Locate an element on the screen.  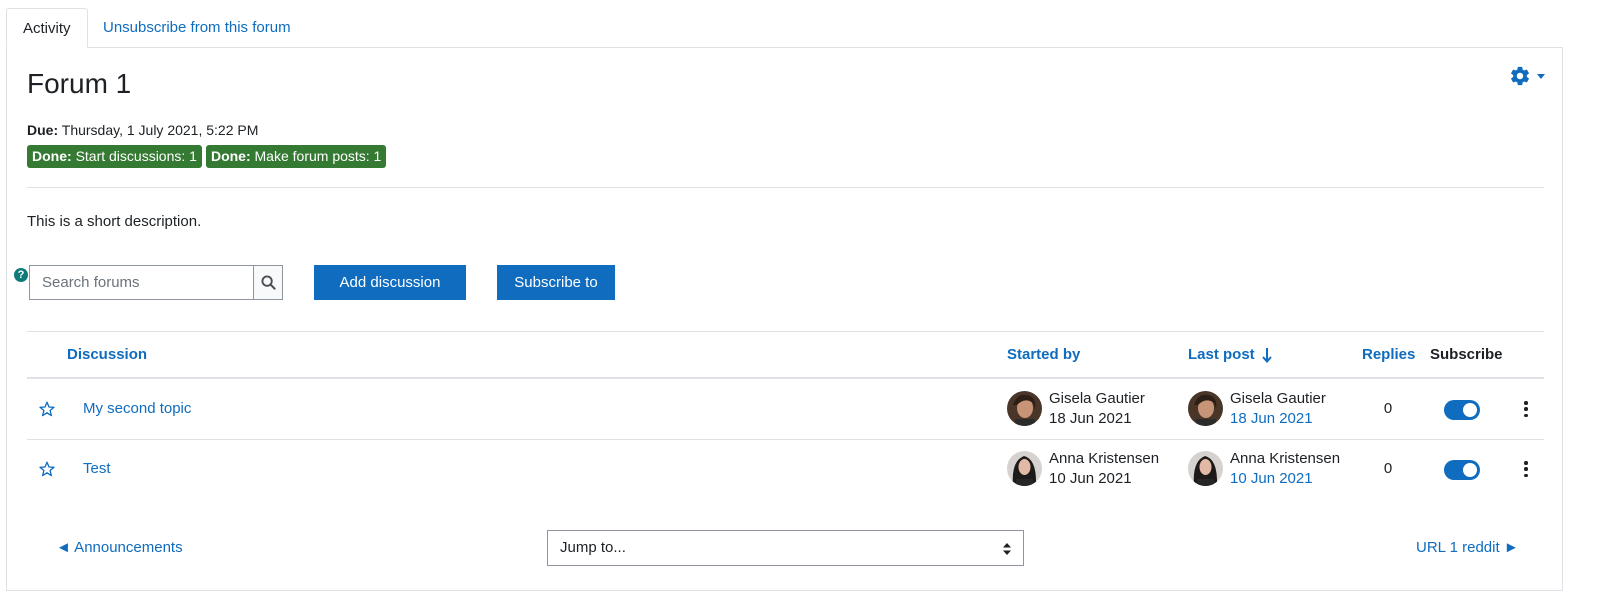
due-label: Due: is located at coordinates (43, 130).